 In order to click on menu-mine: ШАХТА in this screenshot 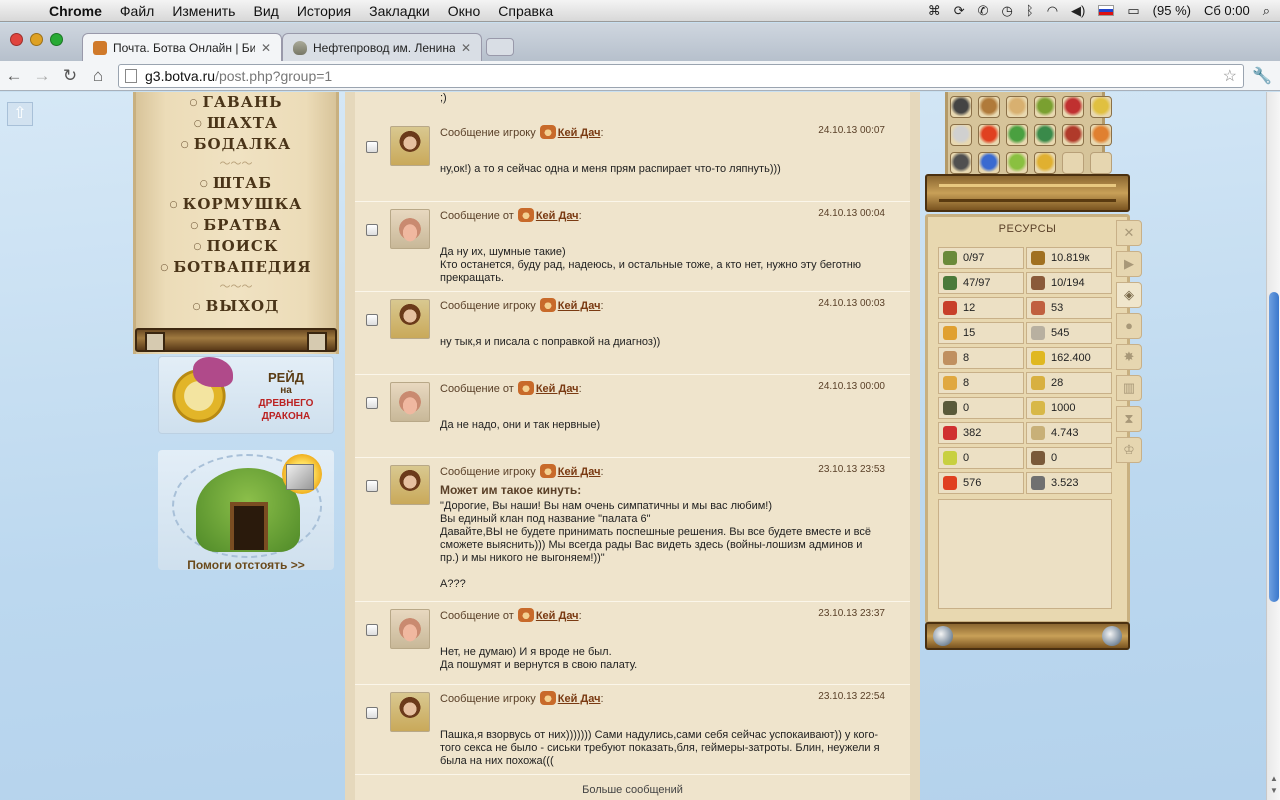, I will do `click(236, 123)`.